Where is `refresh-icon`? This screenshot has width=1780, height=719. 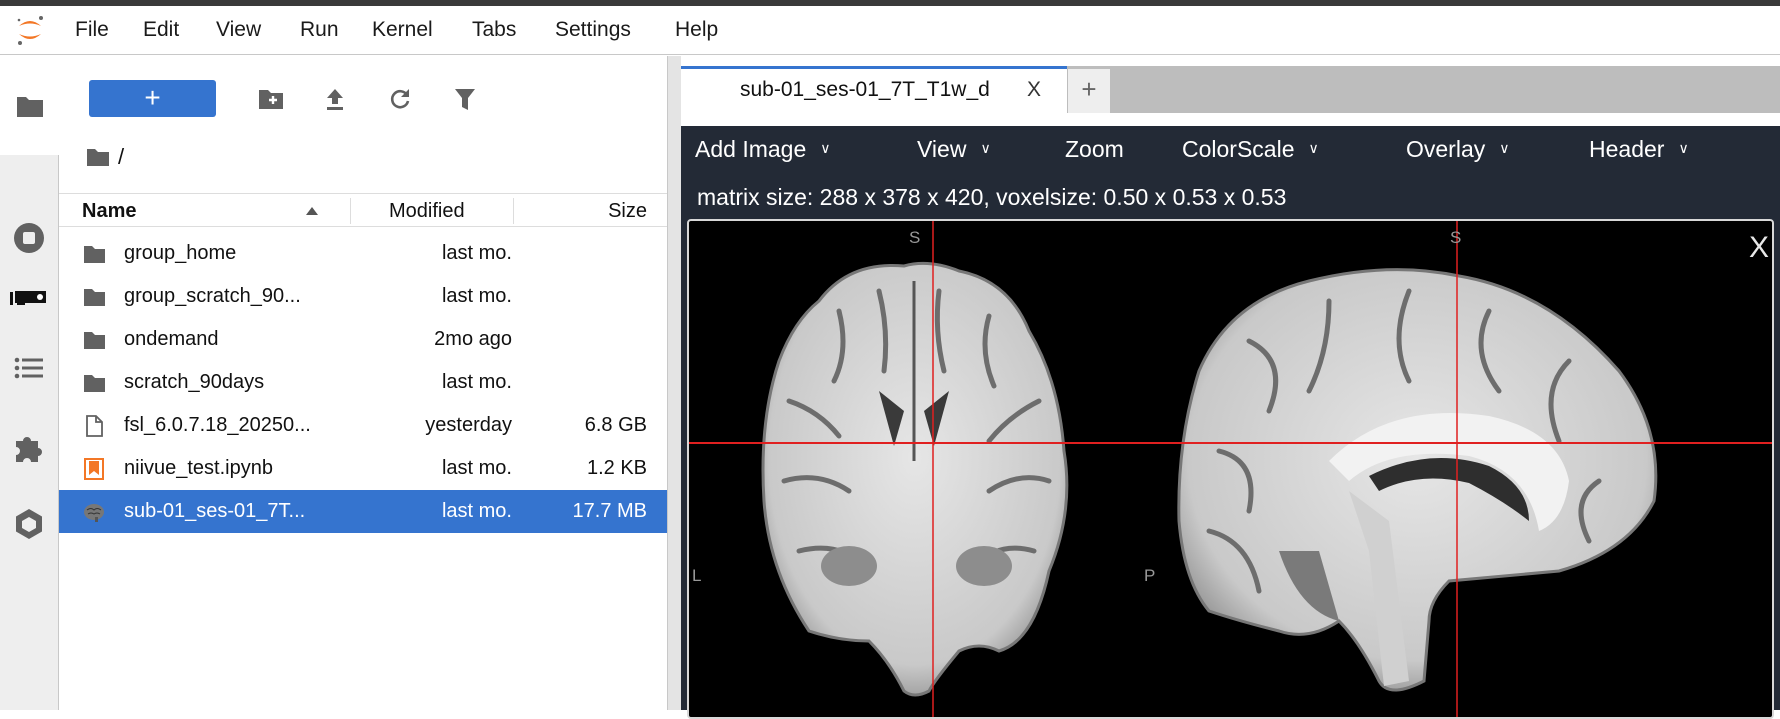 refresh-icon is located at coordinates (400, 99).